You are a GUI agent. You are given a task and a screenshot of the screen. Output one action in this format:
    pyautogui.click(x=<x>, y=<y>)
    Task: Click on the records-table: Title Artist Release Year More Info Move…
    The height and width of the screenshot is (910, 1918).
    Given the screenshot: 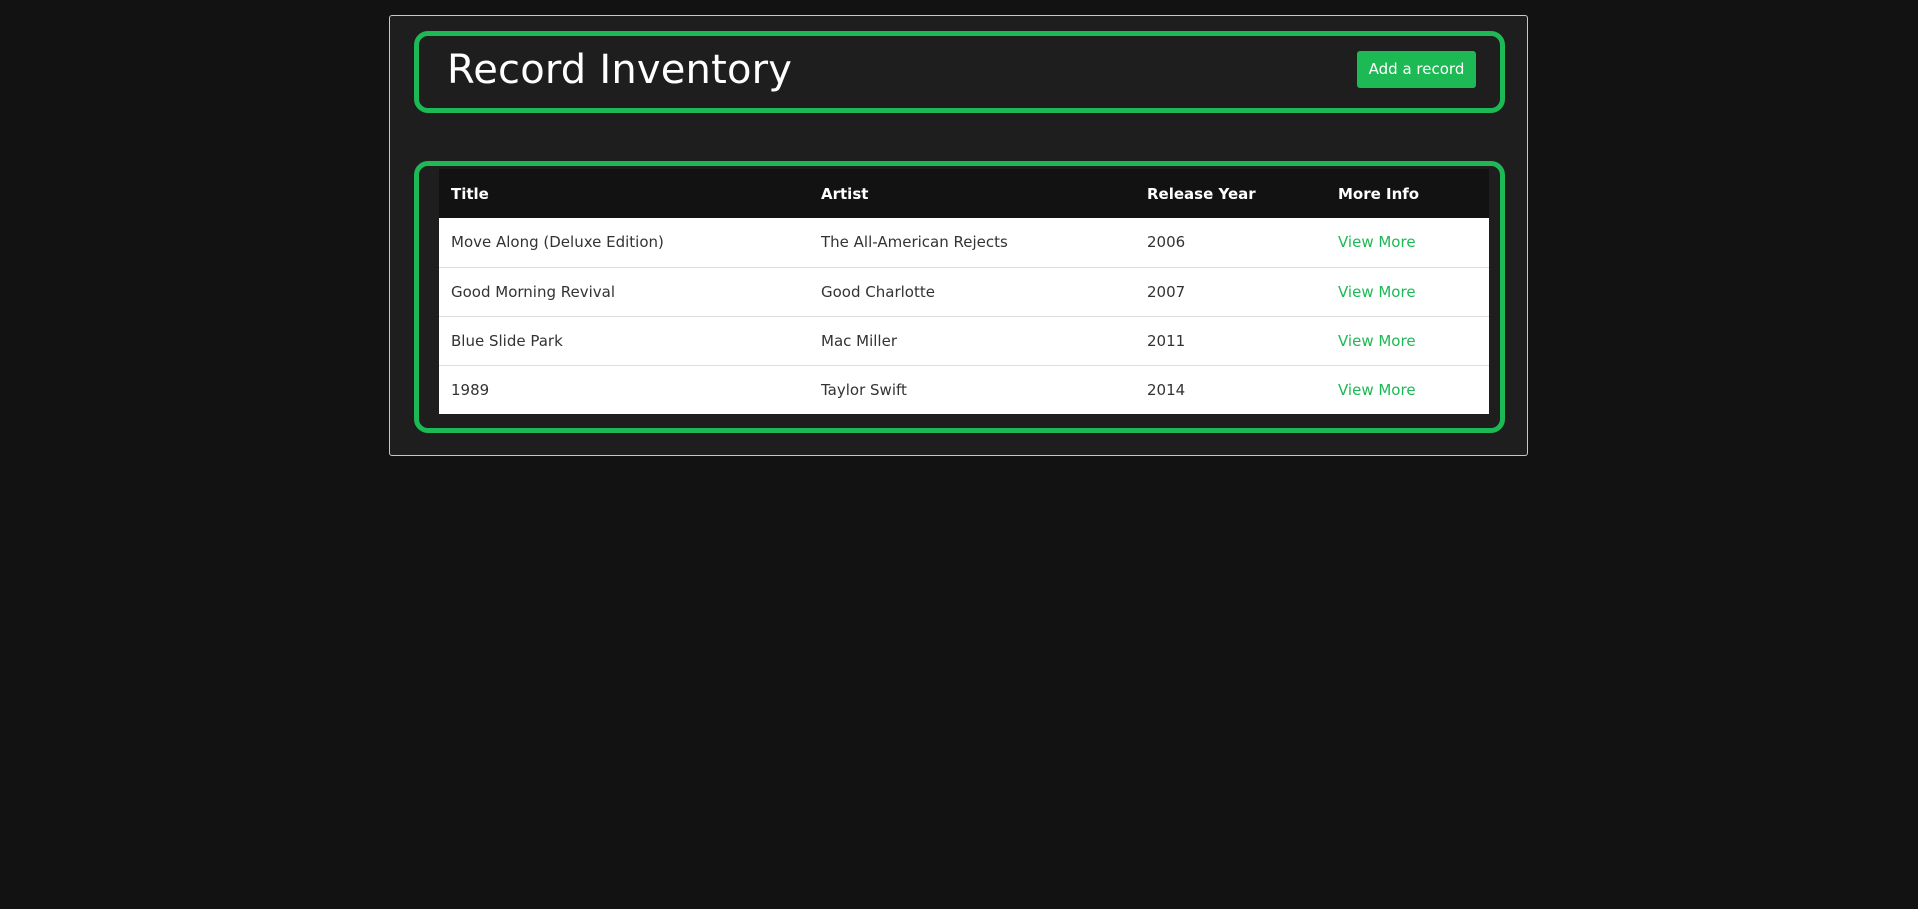 What is the action you would take?
    pyautogui.click(x=964, y=291)
    